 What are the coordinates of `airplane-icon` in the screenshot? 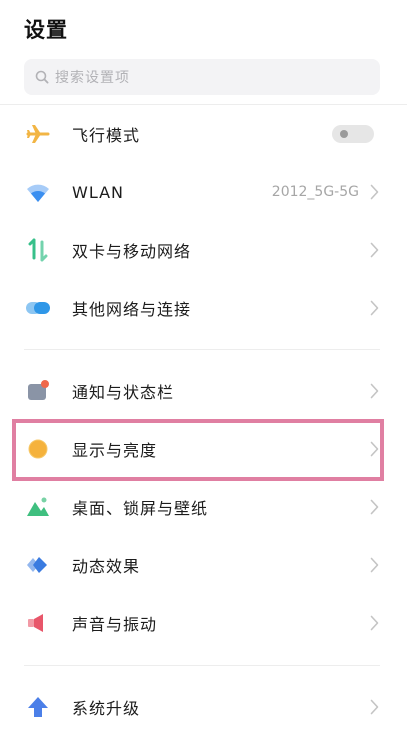 It's located at (38, 134).